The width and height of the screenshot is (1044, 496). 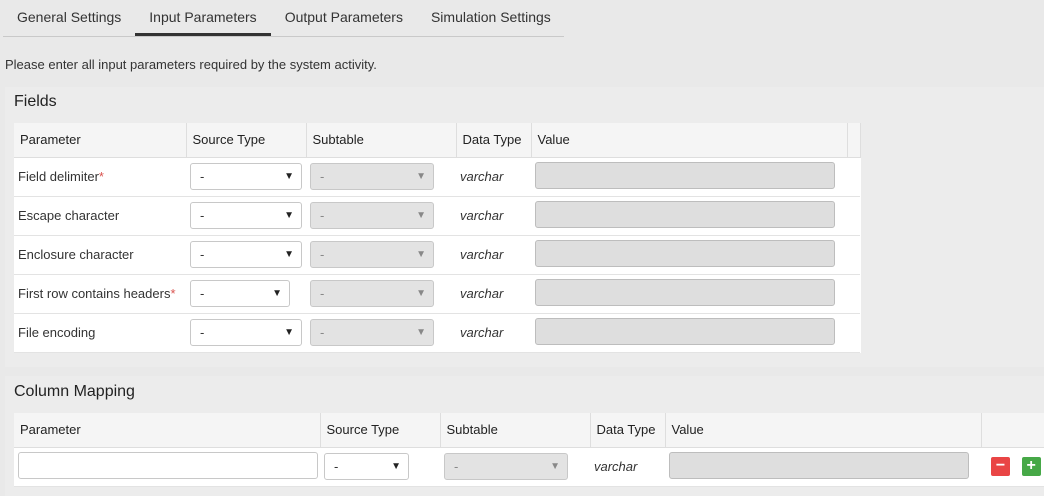 I want to click on tab-simulation-settings: Simulation Settings, so click(x=491, y=18).